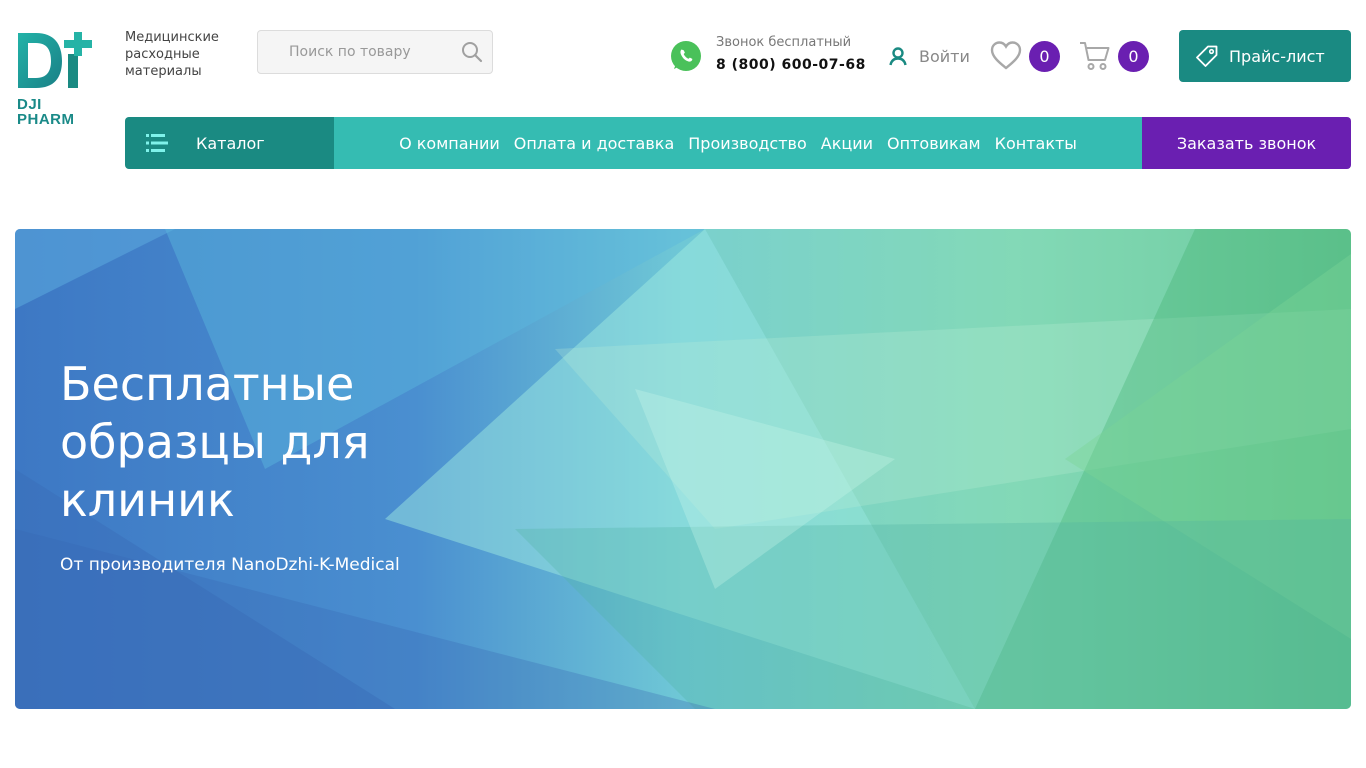  What do you see at coordinates (747, 143) in the screenshot?
I see `nav-link-production: Производство` at bounding box center [747, 143].